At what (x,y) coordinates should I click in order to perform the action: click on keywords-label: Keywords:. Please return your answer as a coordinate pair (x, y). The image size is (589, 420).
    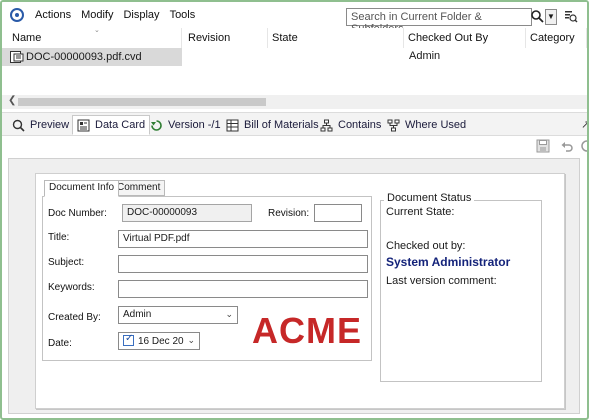
    Looking at the image, I should click on (71, 287).